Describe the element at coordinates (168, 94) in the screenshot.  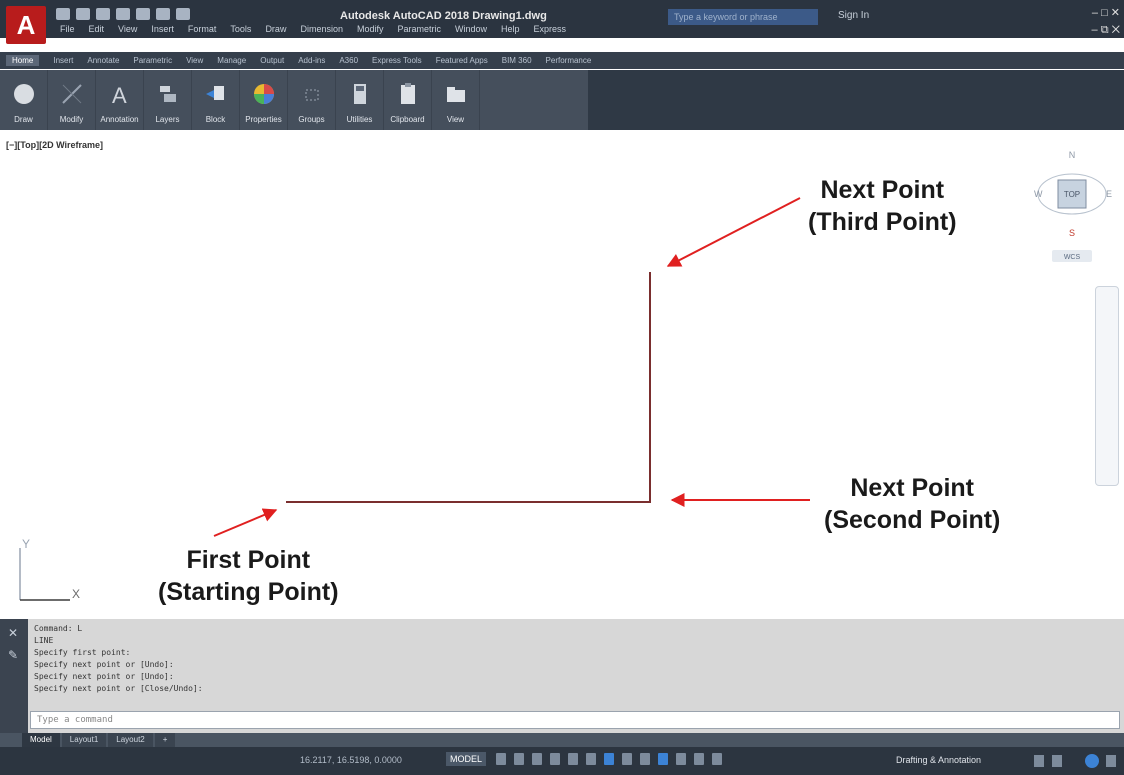
I see `layers-icon` at that location.